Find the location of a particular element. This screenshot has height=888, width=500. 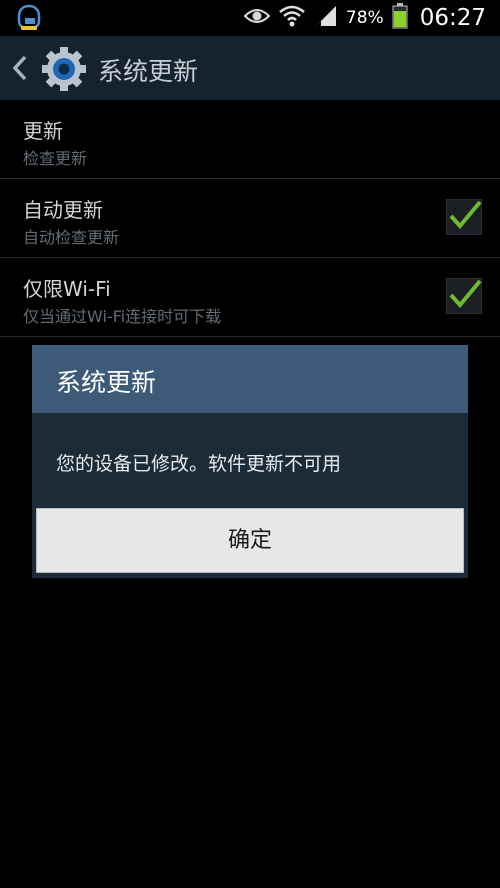

item-title: 仅限Wi-Fi is located at coordinates (67, 289).